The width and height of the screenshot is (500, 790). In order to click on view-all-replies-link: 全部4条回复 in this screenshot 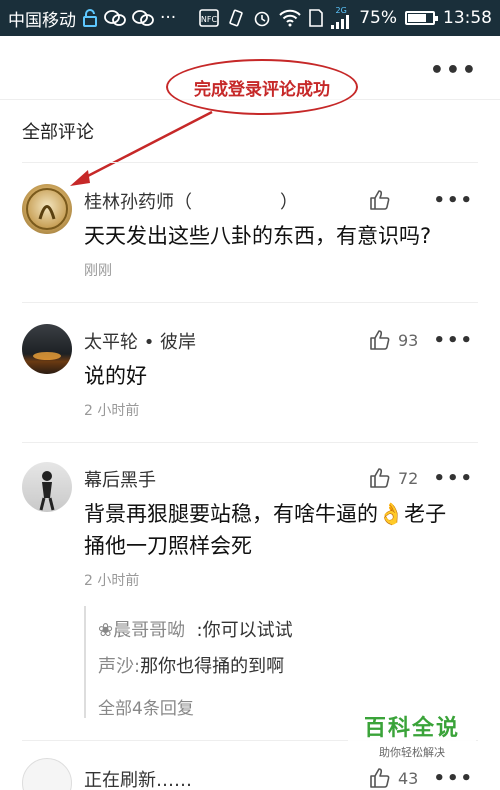, I will do `click(146, 706)`.